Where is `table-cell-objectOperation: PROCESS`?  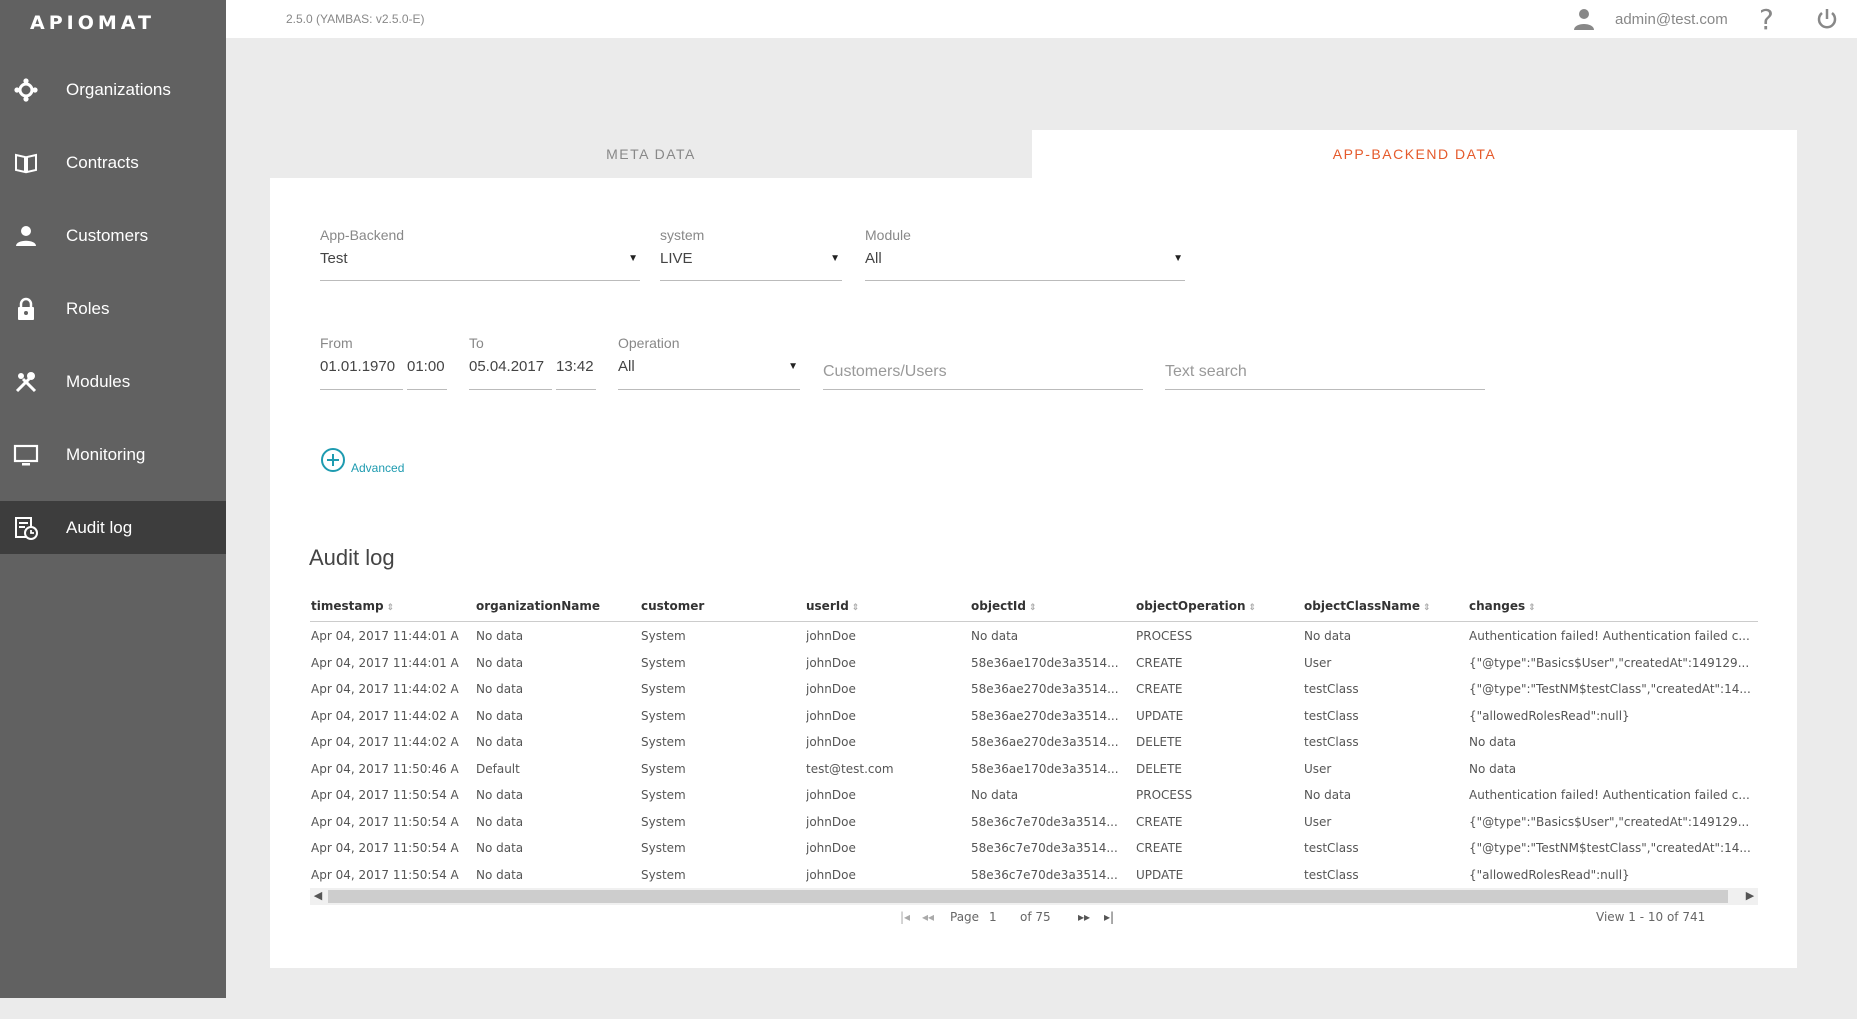
table-cell-objectOperation: PROCESS is located at coordinates (1164, 795).